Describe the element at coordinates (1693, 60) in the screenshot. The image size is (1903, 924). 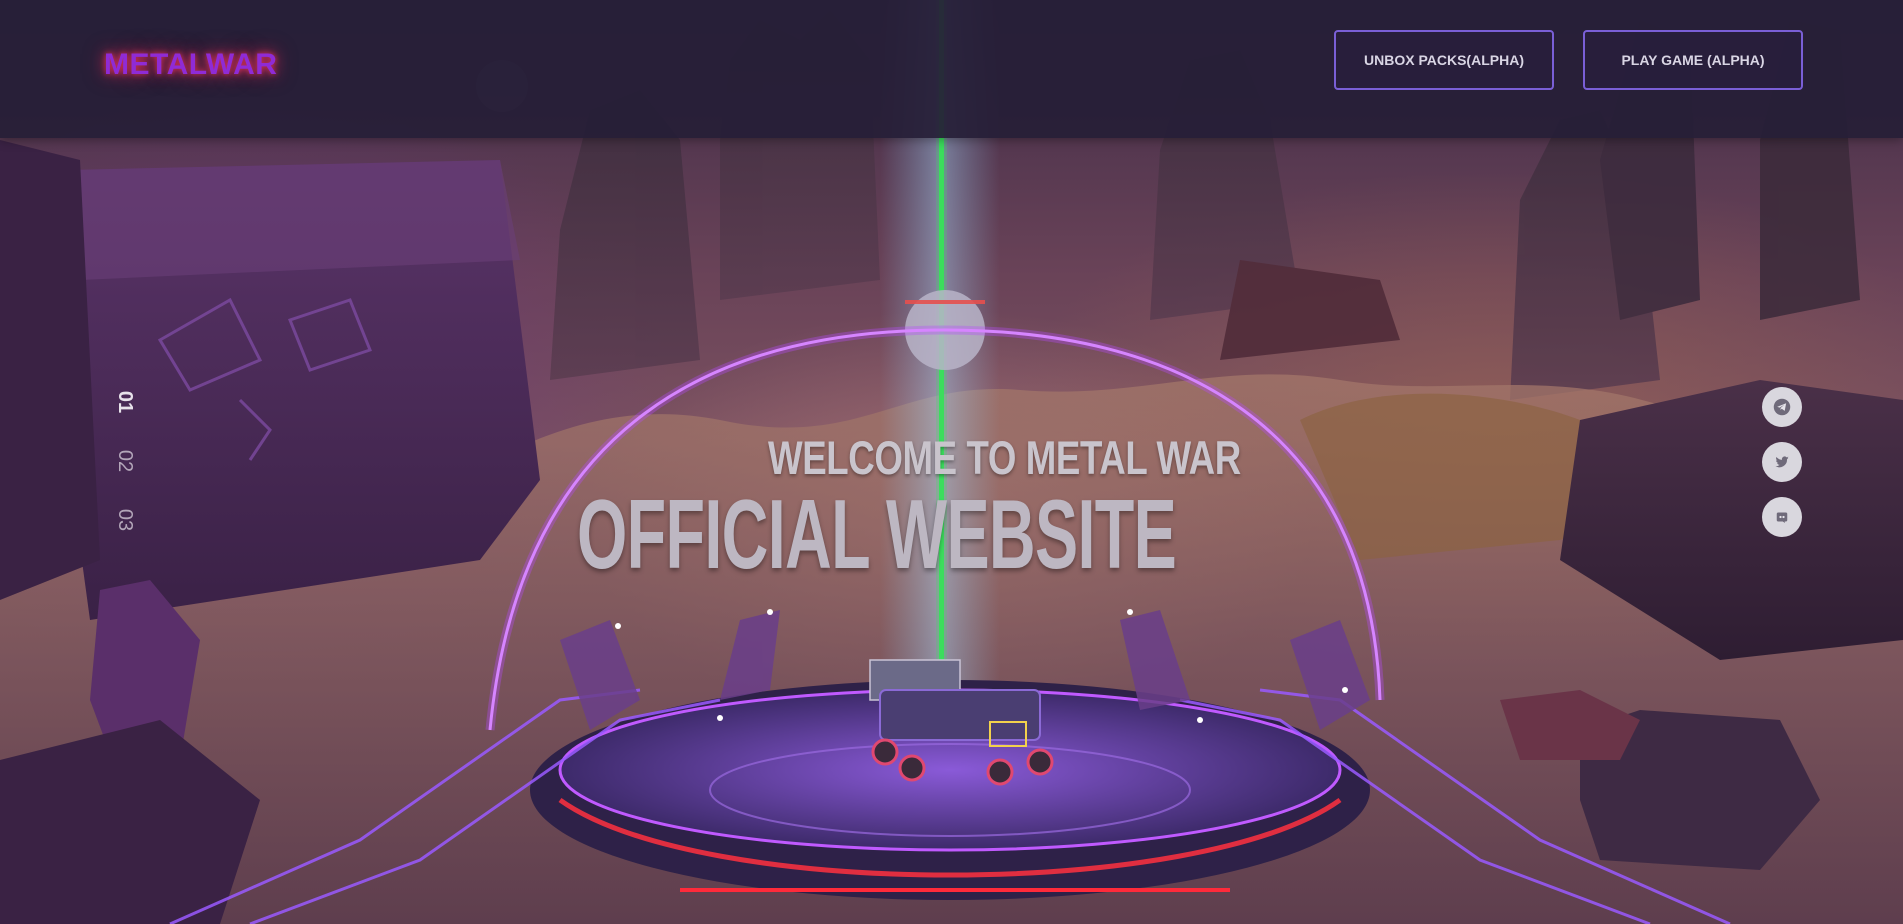
I see `play-game-button: PLAY GAME (ALPHA)` at that location.